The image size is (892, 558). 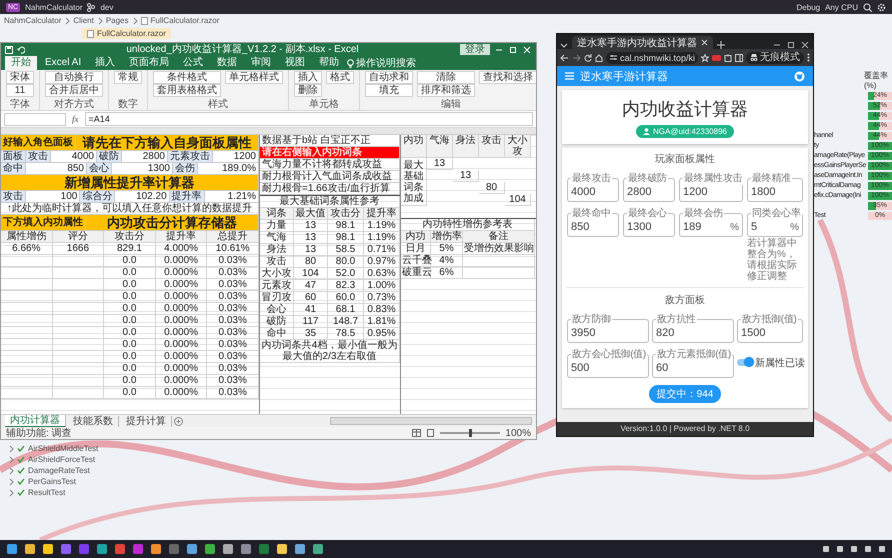 I want to click on ribbon-button: 自动求和, so click(x=389, y=77).